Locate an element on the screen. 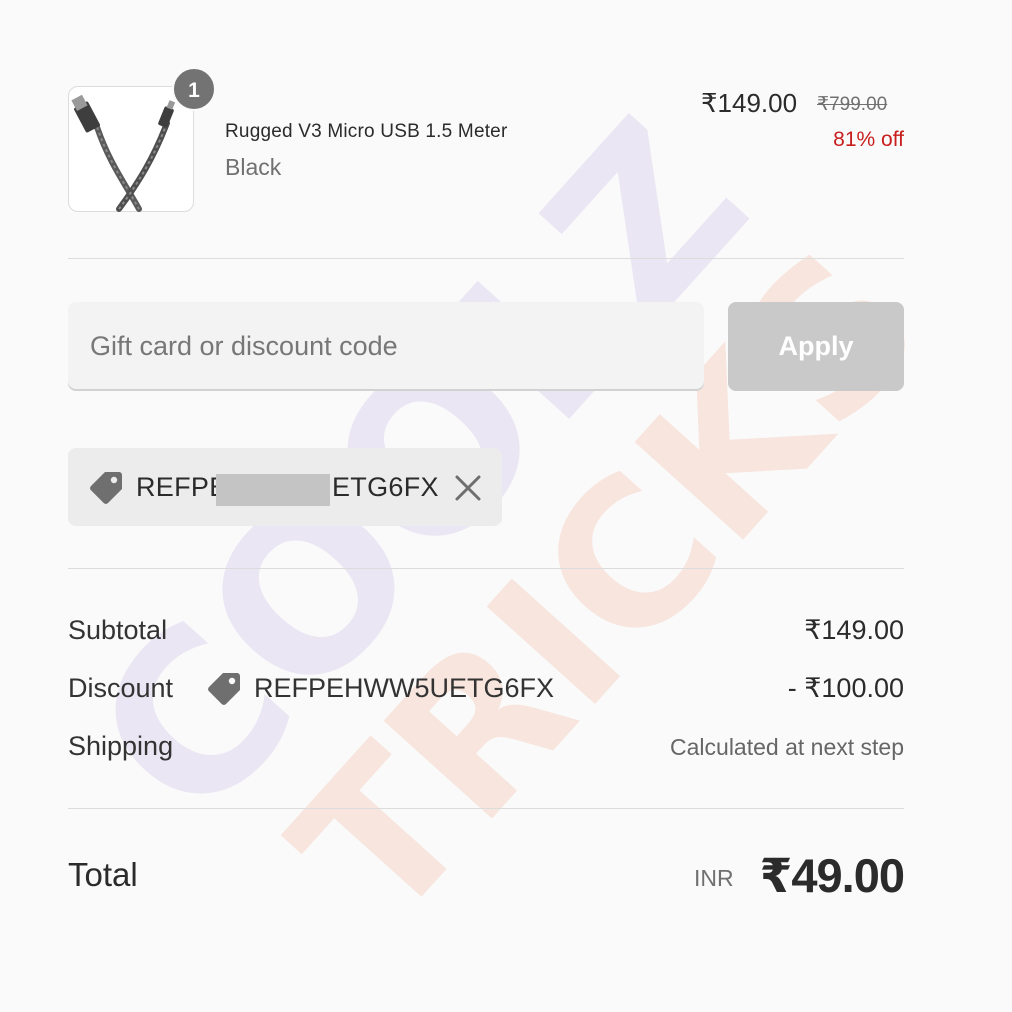 This screenshot has width=1012, height=1012. discount-label: Discount is located at coordinates (121, 688).